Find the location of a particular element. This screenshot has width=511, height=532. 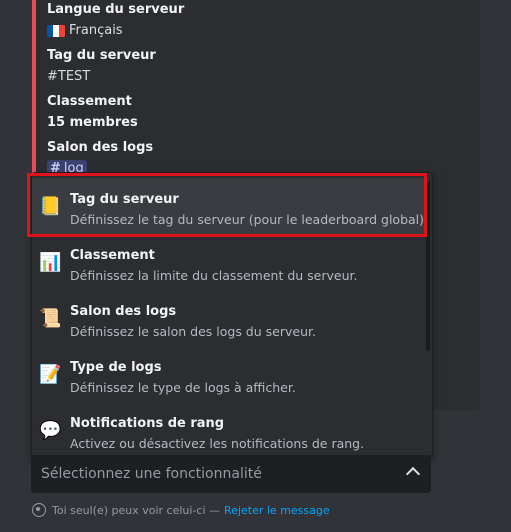

field-name: Tag du serveur is located at coordinates (101, 55).